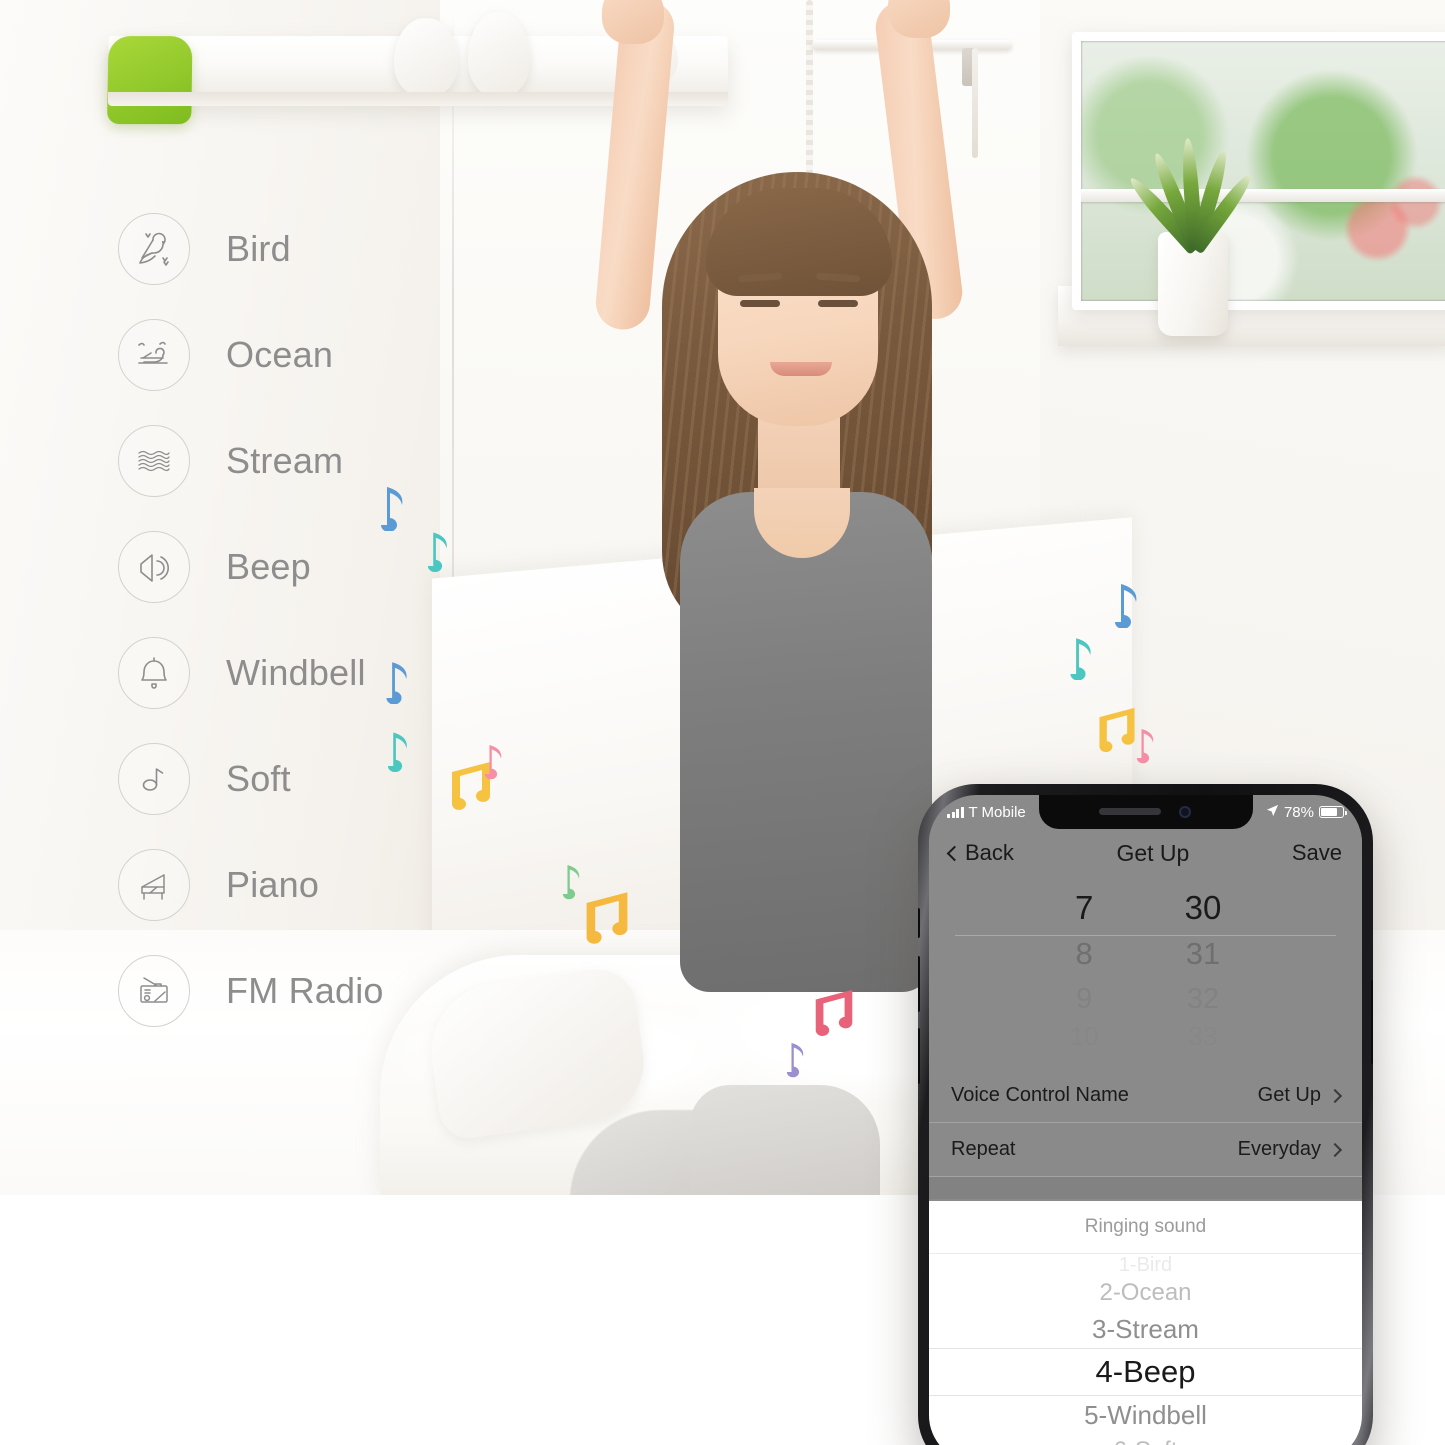 The height and width of the screenshot is (1445, 1445). I want to click on location-arrow-icon, so click(1272, 812).